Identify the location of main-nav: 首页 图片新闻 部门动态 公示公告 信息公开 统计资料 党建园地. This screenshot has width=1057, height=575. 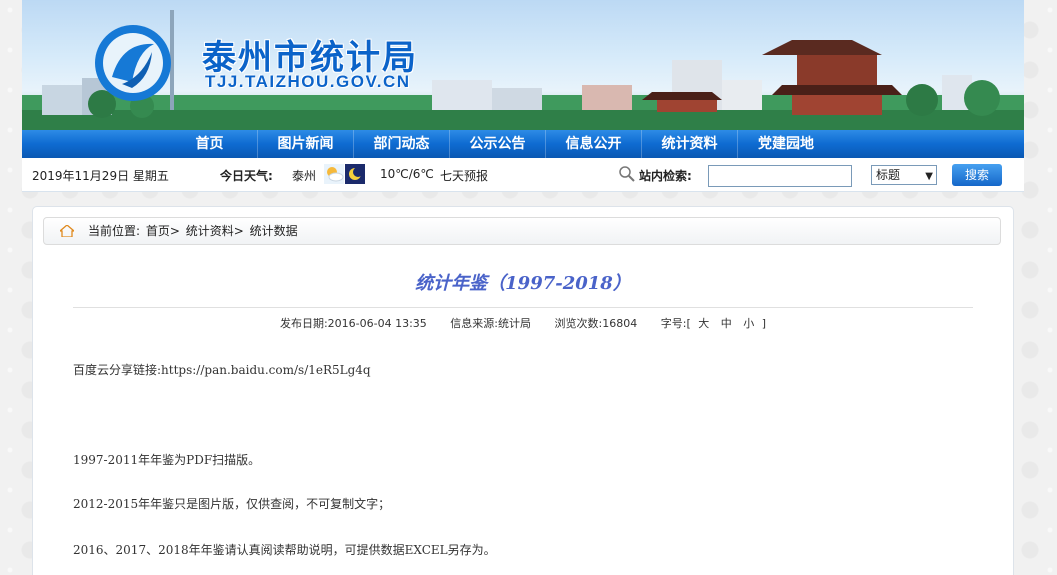
(523, 144).